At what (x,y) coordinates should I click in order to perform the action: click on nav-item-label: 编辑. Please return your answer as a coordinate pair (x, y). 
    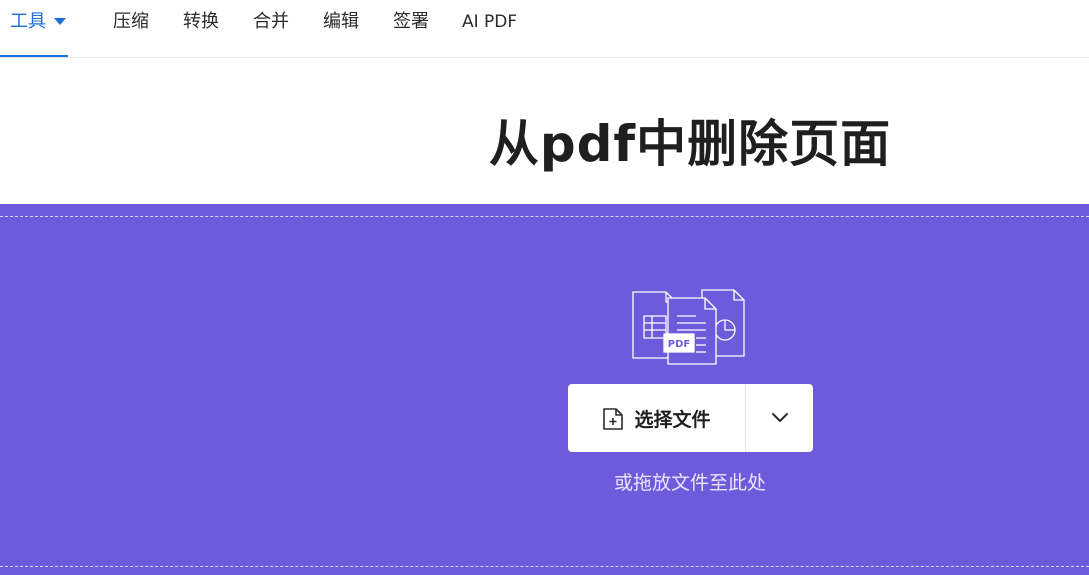
    Looking at the image, I should click on (341, 21).